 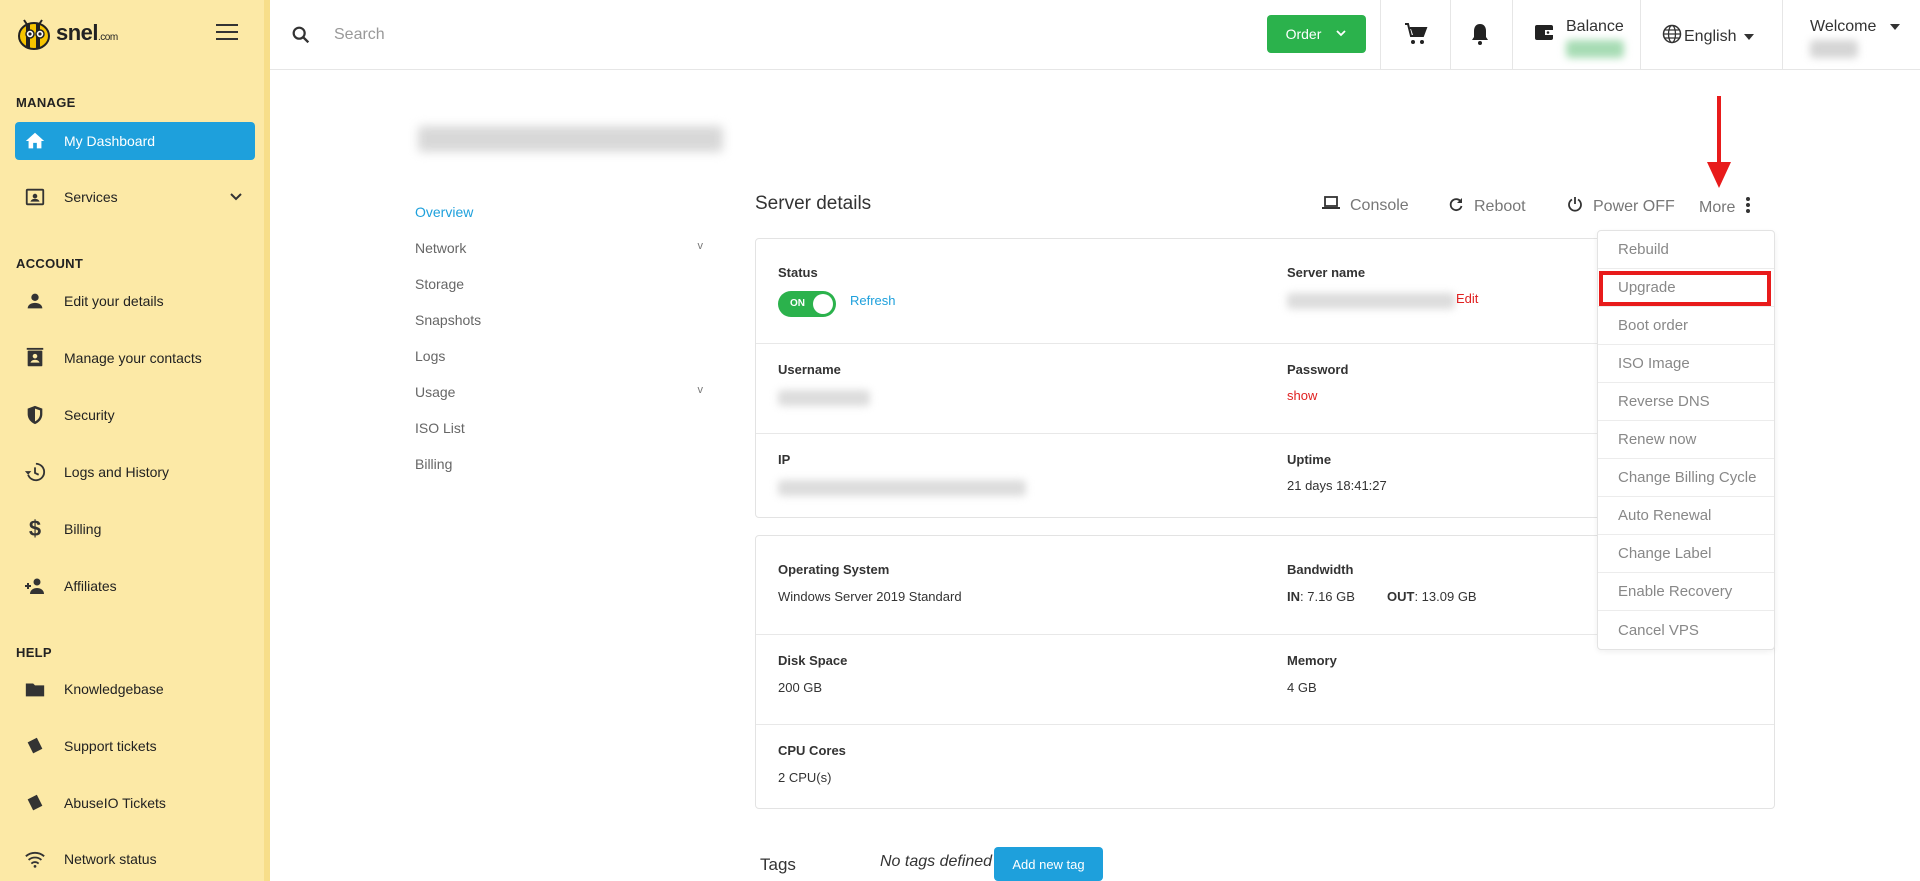 What do you see at coordinates (812, 750) in the screenshot?
I see `cpu-label: CPU Cores` at bounding box center [812, 750].